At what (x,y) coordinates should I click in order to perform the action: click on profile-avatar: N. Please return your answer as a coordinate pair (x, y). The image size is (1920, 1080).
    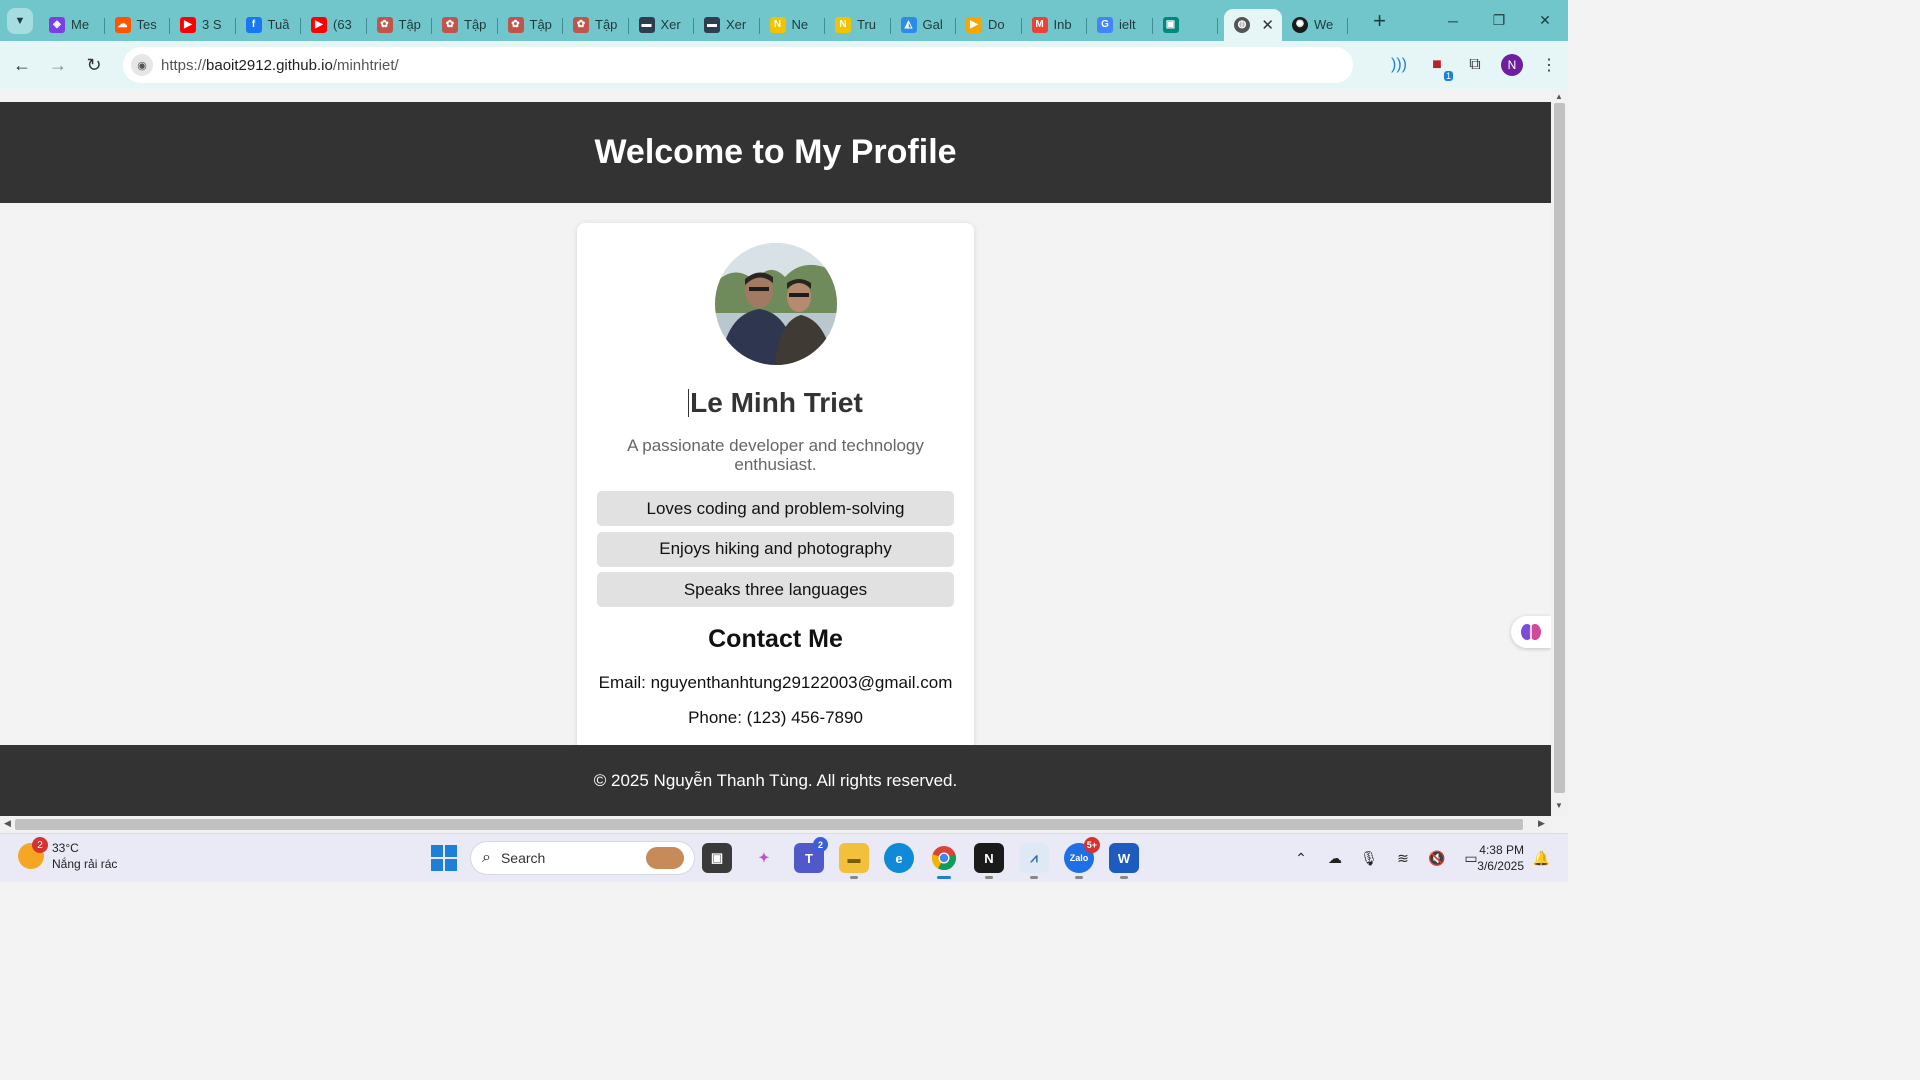
    Looking at the image, I should click on (1512, 65).